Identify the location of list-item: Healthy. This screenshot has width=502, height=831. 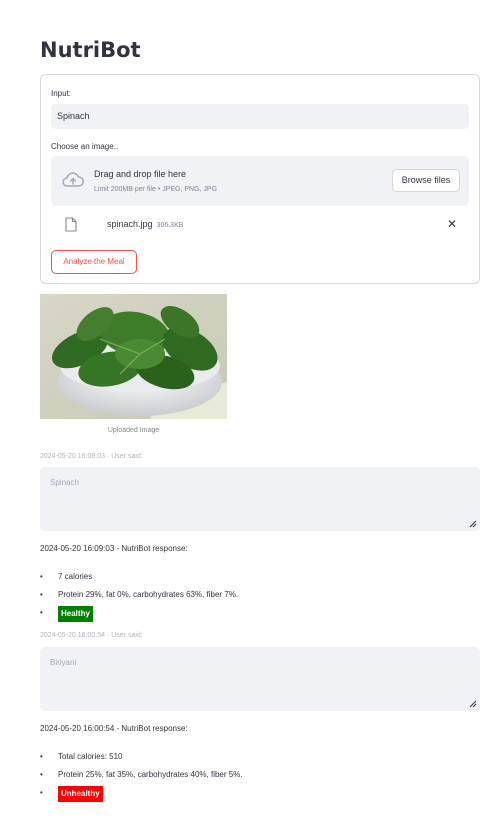
(139, 615).